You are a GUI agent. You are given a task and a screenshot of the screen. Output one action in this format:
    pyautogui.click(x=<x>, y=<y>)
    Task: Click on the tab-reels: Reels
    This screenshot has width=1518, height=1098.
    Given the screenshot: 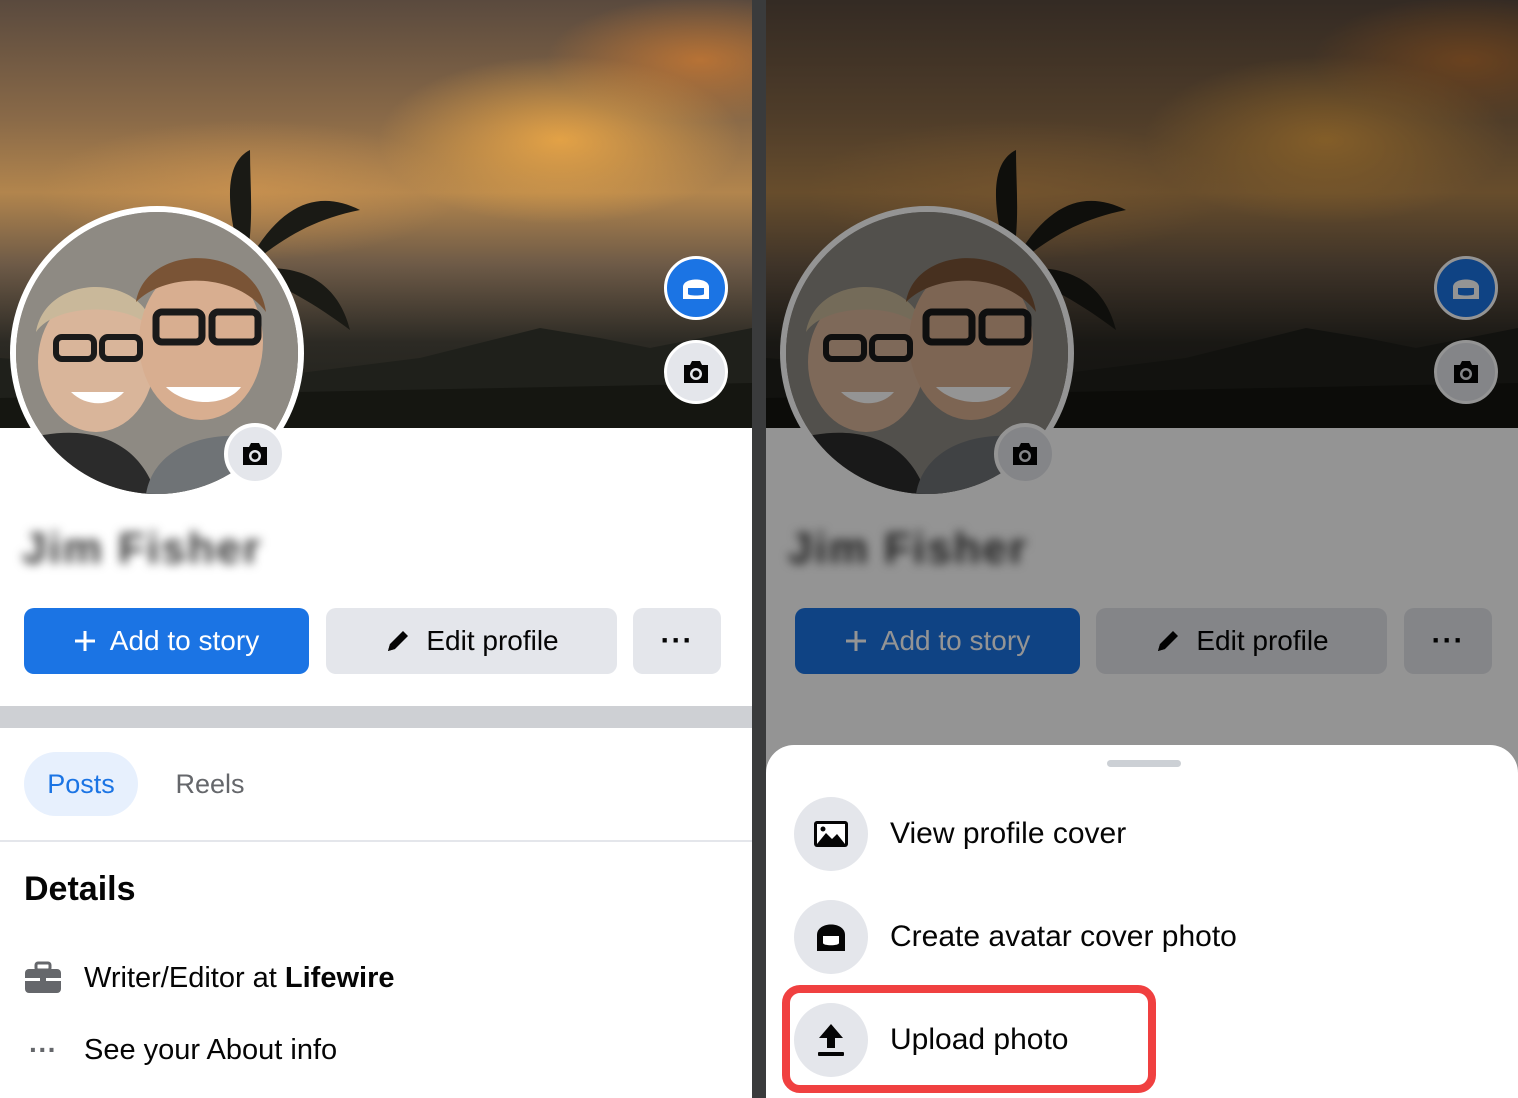 What is the action you would take?
    pyautogui.click(x=210, y=784)
    